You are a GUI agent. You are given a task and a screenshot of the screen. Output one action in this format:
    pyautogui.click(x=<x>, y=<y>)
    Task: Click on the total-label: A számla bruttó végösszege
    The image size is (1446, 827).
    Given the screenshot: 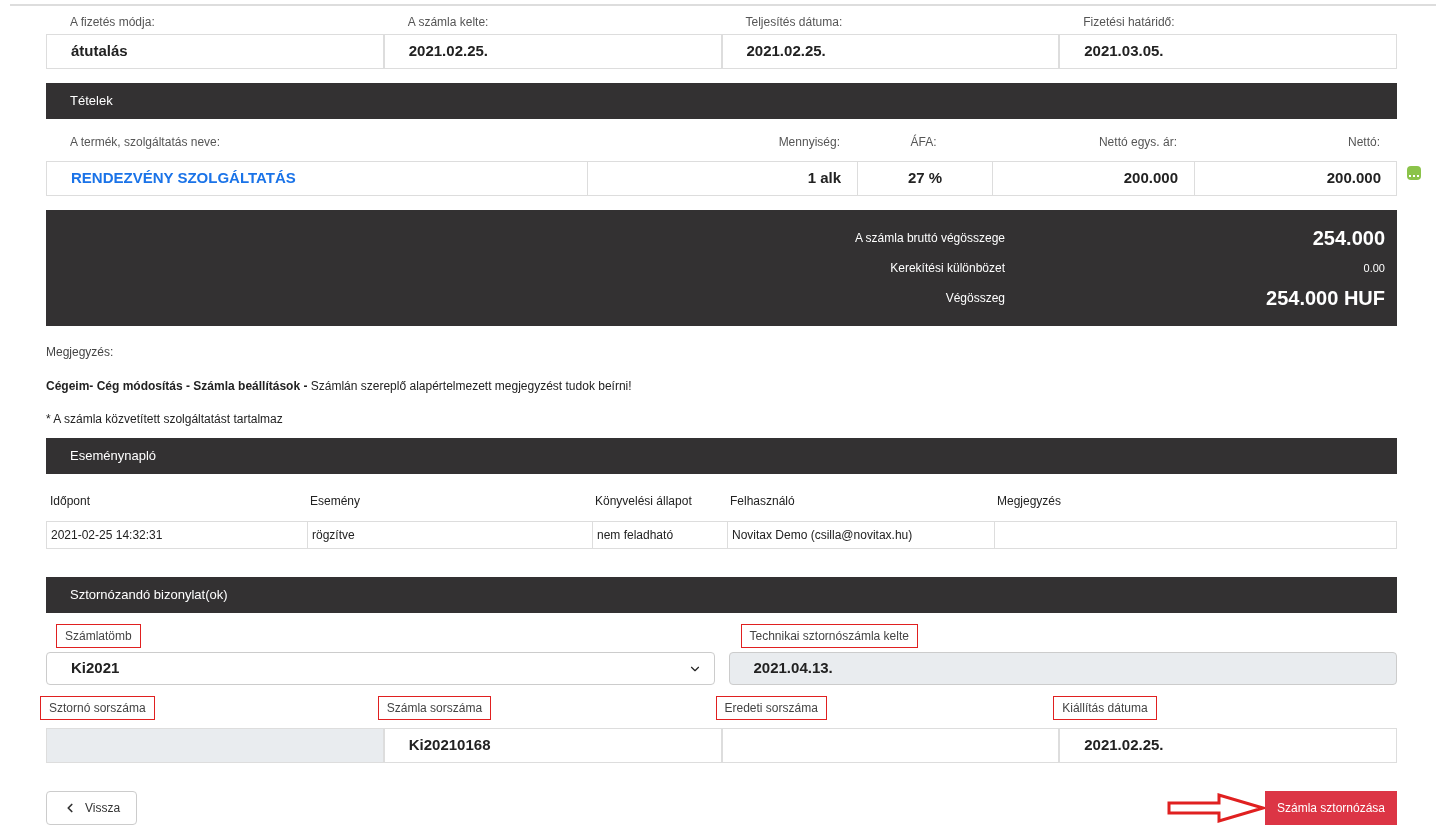 What is the action you would take?
    pyautogui.click(x=929, y=238)
    